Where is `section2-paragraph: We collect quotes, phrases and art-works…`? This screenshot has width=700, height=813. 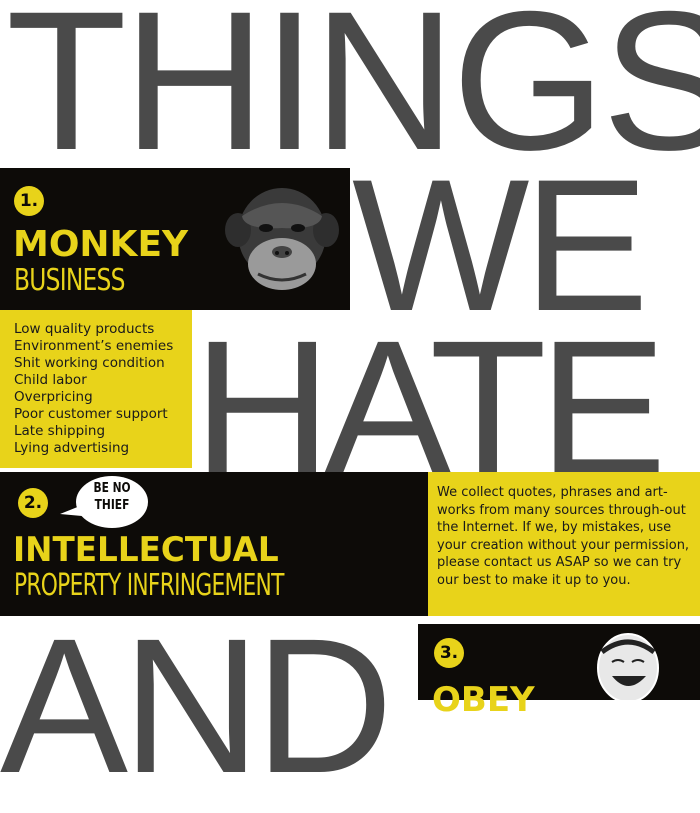
section2-paragraph: We collect quotes, phrases and art-works… is located at coordinates (563, 536).